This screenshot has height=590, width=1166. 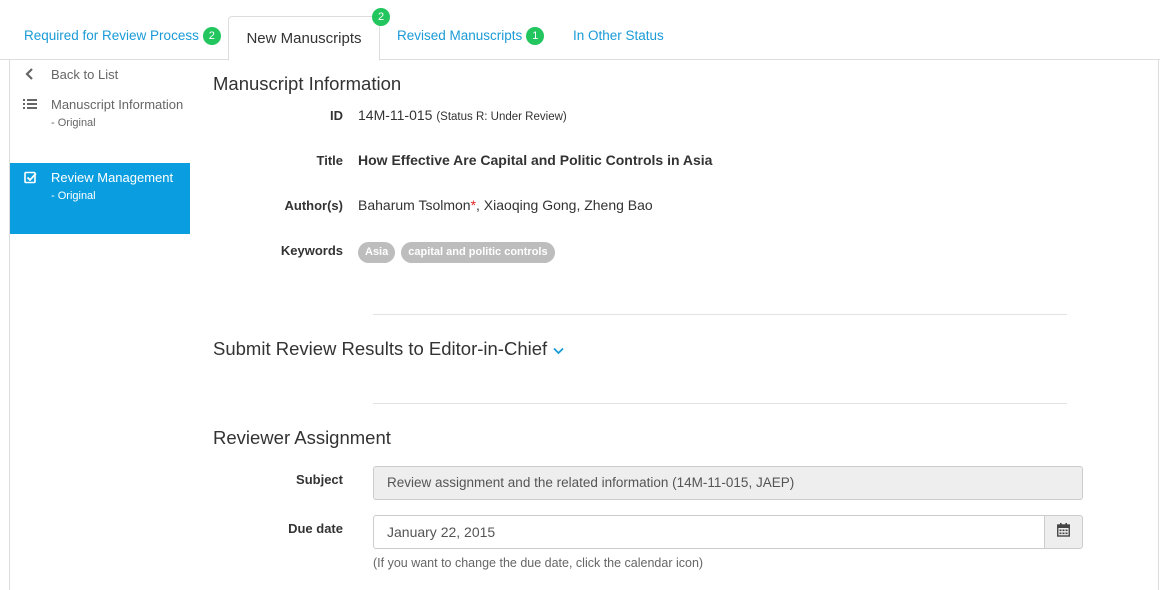 I want to click on id-value: 14M-11-015 (Status R: Under Review), so click(x=462, y=115).